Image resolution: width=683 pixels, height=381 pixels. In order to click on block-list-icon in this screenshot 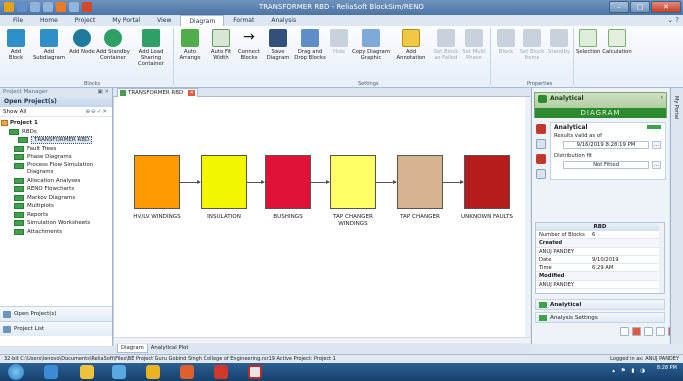, I will do `click(506, 38)`.